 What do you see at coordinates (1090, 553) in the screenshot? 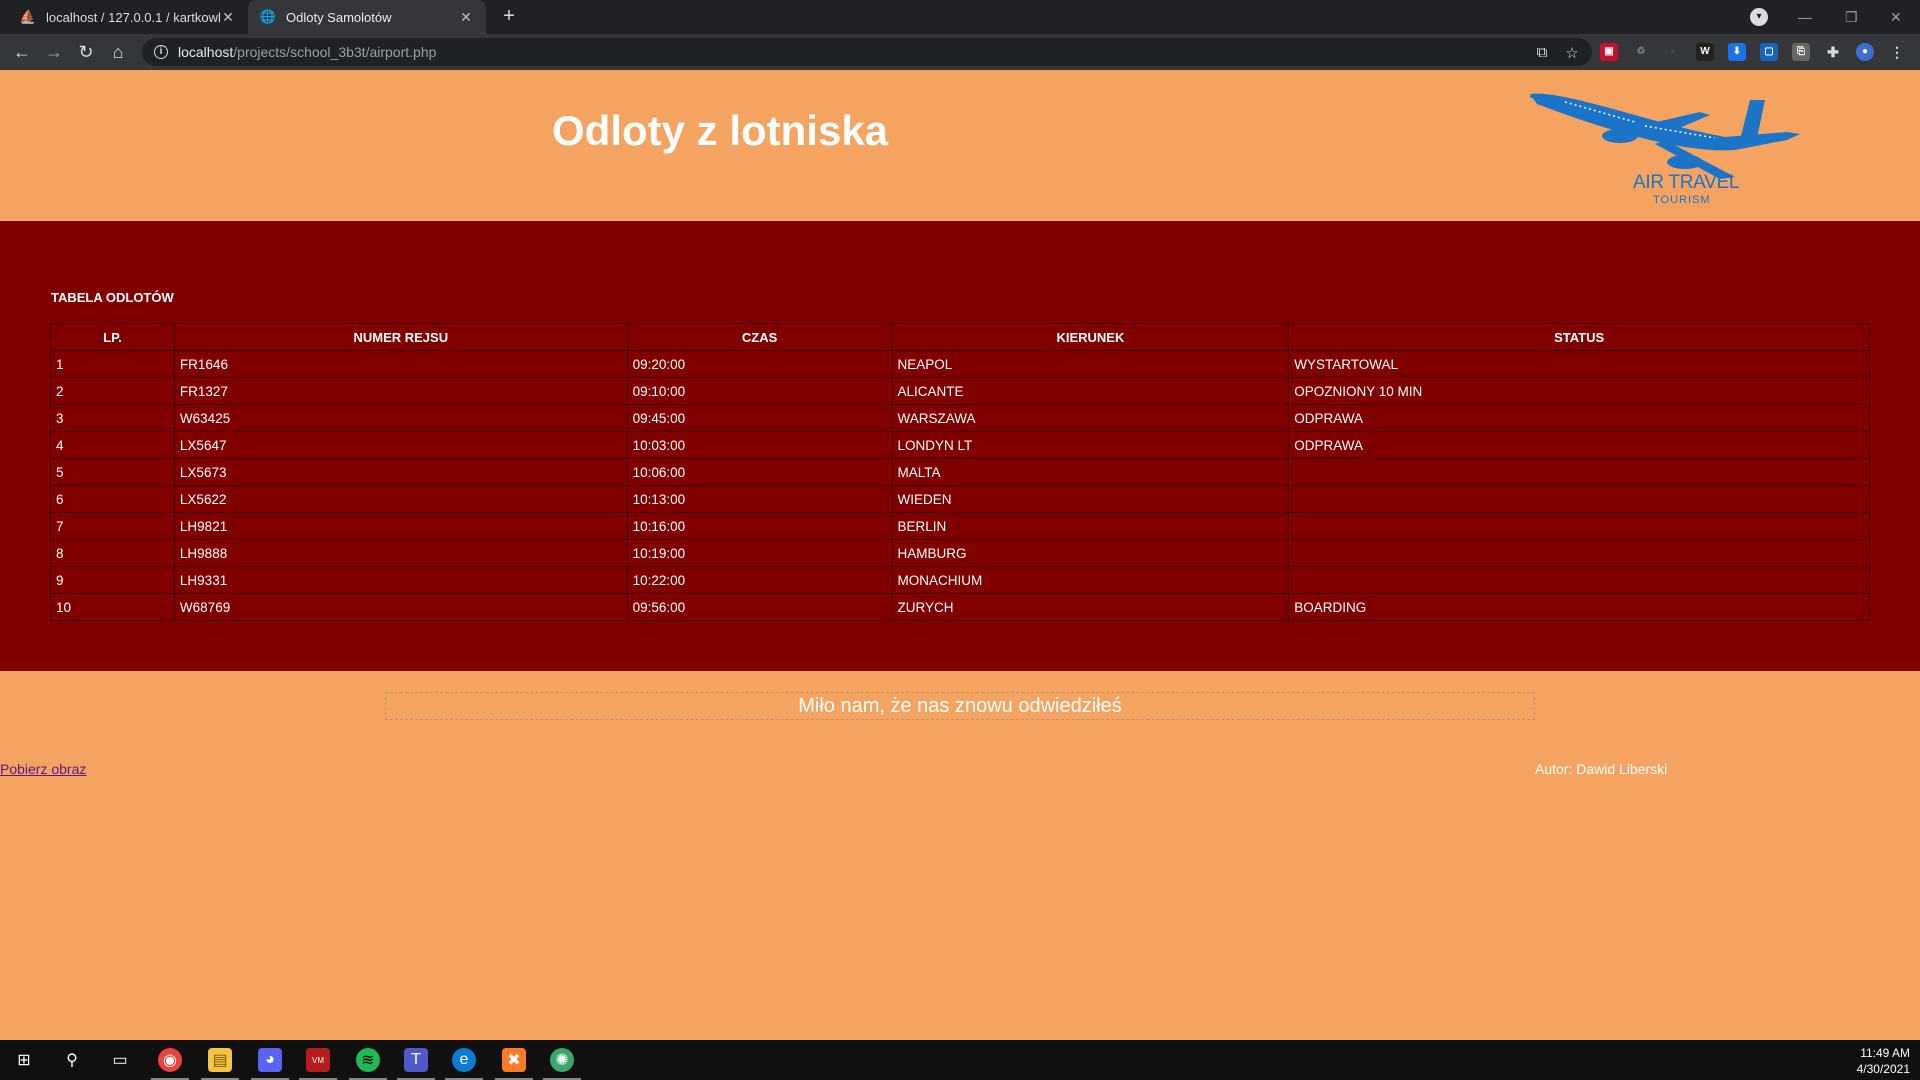
I see `cell-destination: HAMBURG` at bounding box center [1090, 553].